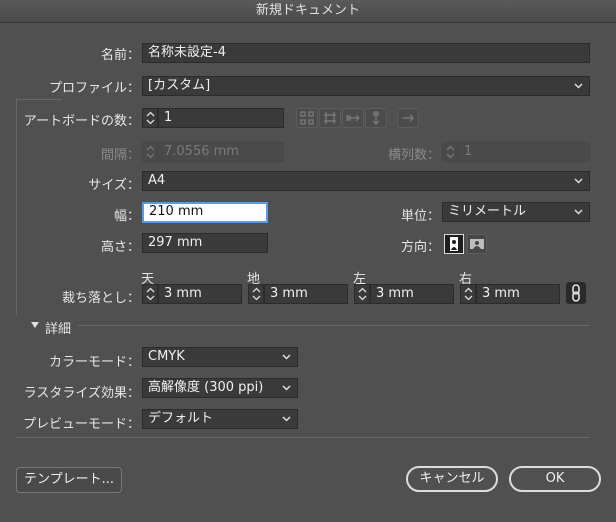 This screenshot has height=522, width=616. Describe the element at coordinates (452, 479) in the screenshot. I see `cancel-button: キャンセル` at that location.